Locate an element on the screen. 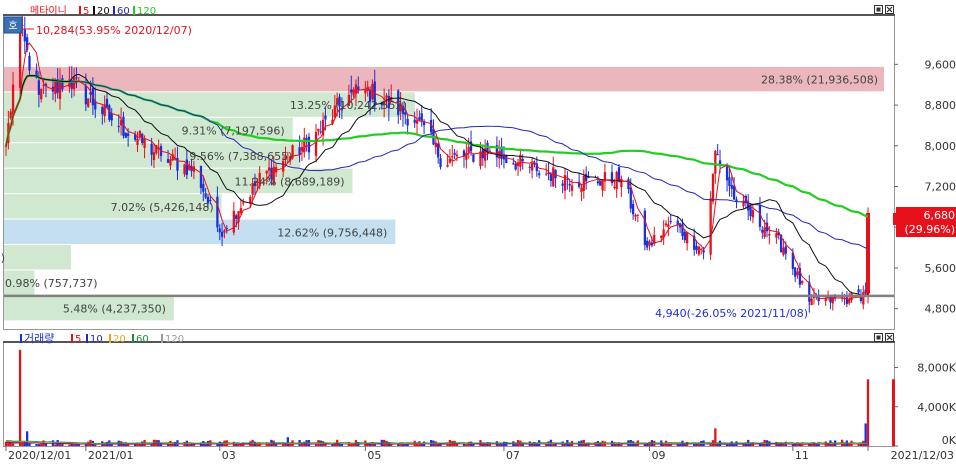 This screenshot has width=956, height=465. volume-profile-label: 9.31% (7,197,596) is located at coordinates (233, 131).